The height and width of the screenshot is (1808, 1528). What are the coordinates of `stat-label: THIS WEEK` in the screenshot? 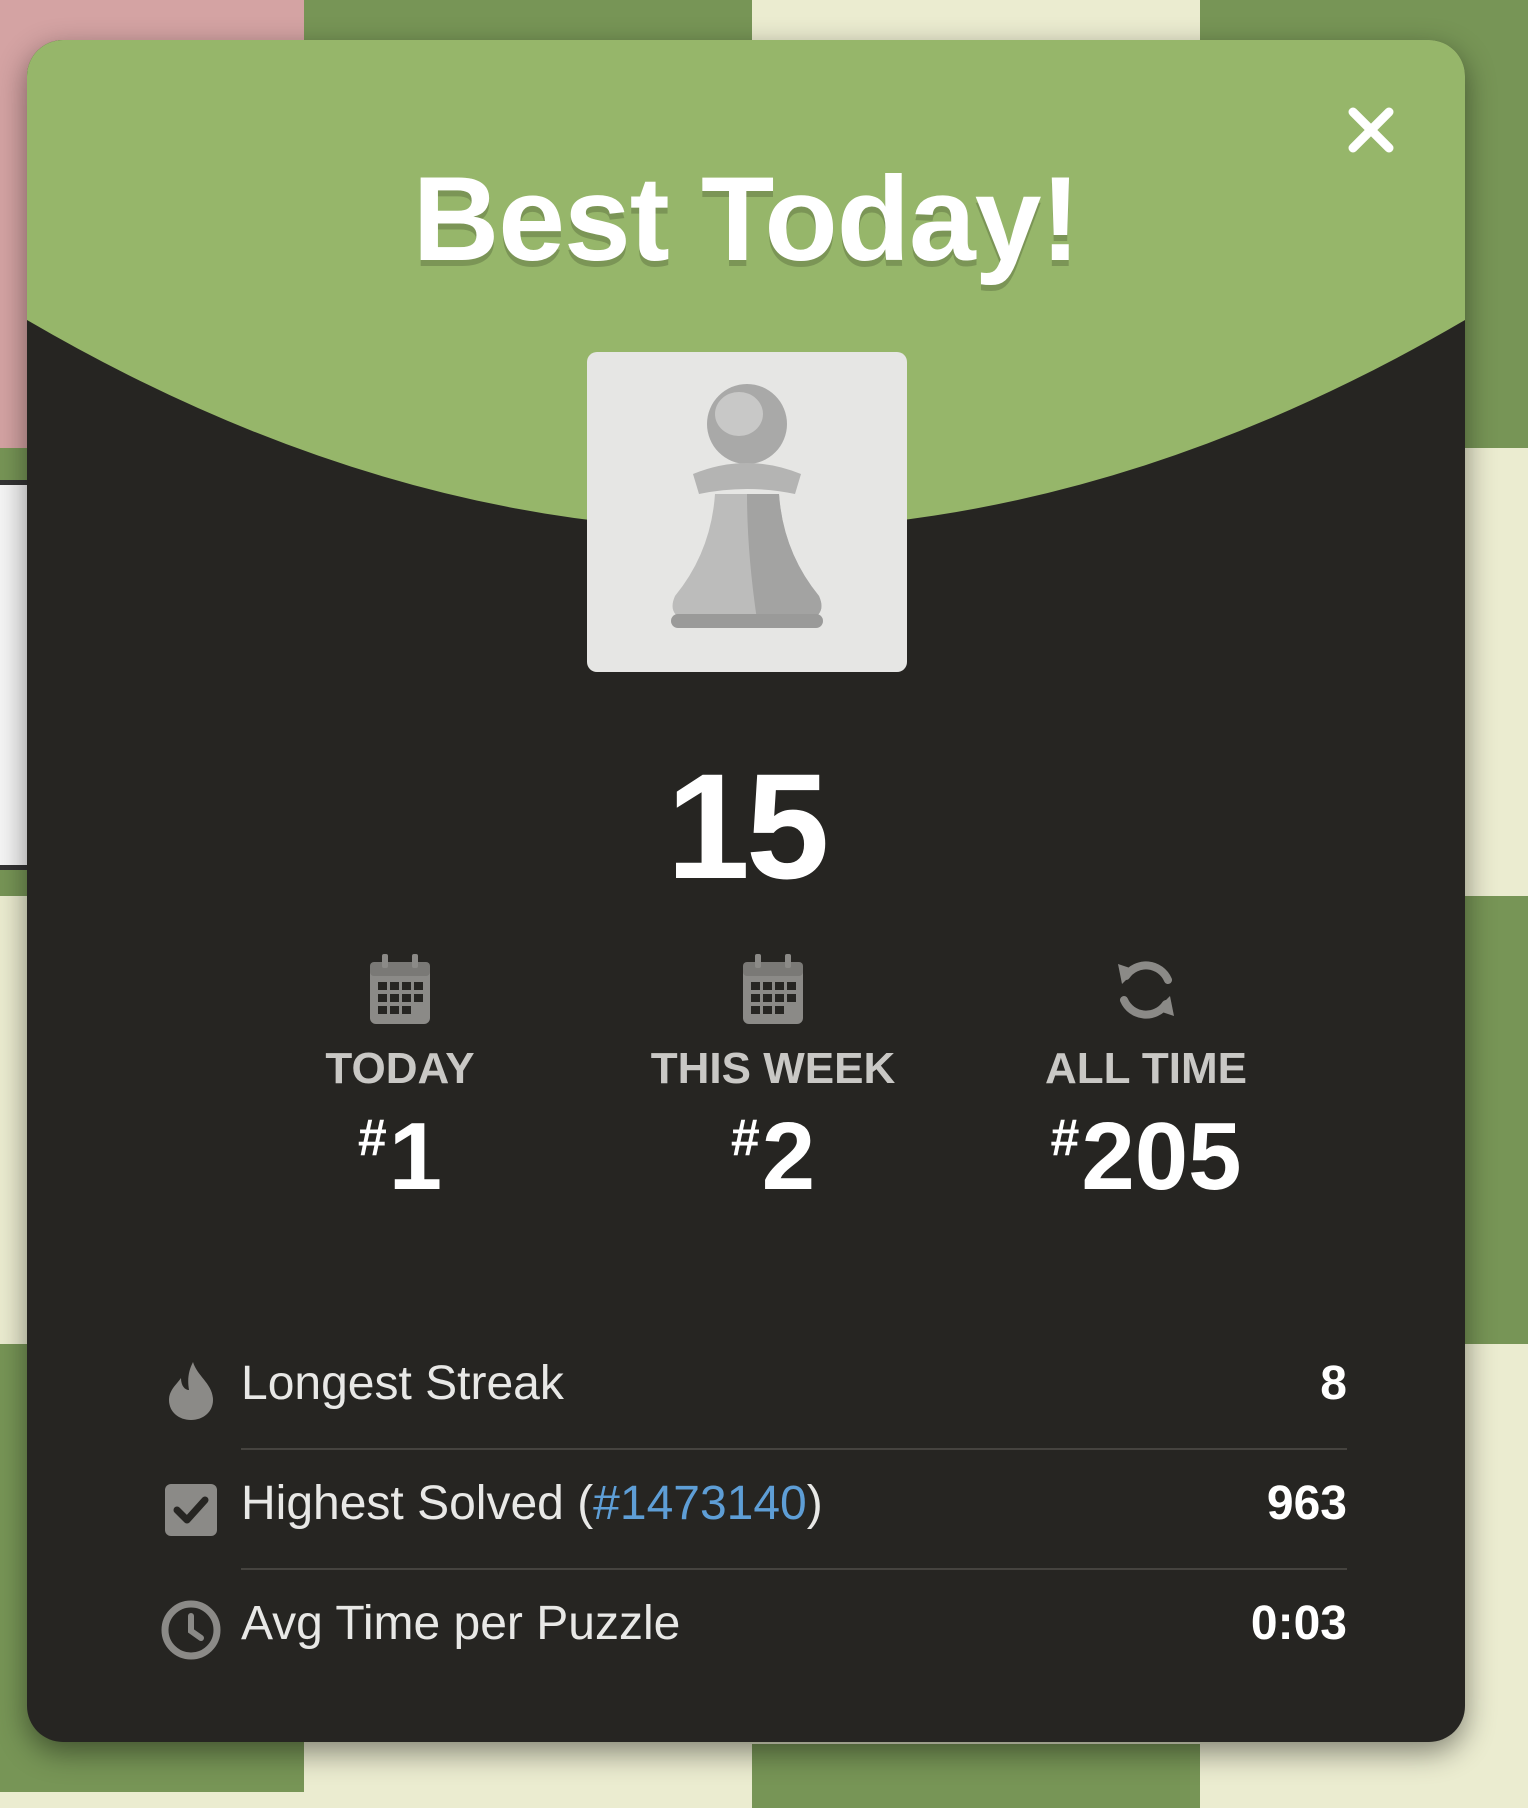 It's located at (773, 1068).